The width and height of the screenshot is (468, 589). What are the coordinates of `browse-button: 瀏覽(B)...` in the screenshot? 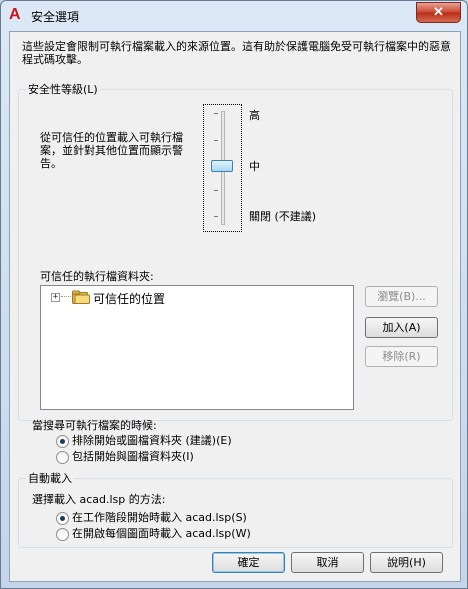 It's located at (401, 296).